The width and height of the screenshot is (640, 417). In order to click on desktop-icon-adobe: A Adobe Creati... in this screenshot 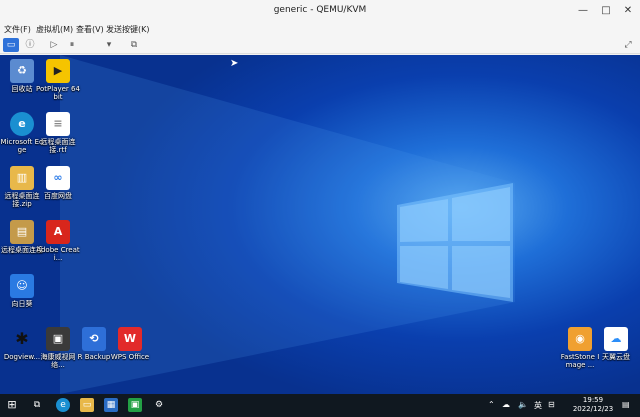, I will do `click(58, 241)`.